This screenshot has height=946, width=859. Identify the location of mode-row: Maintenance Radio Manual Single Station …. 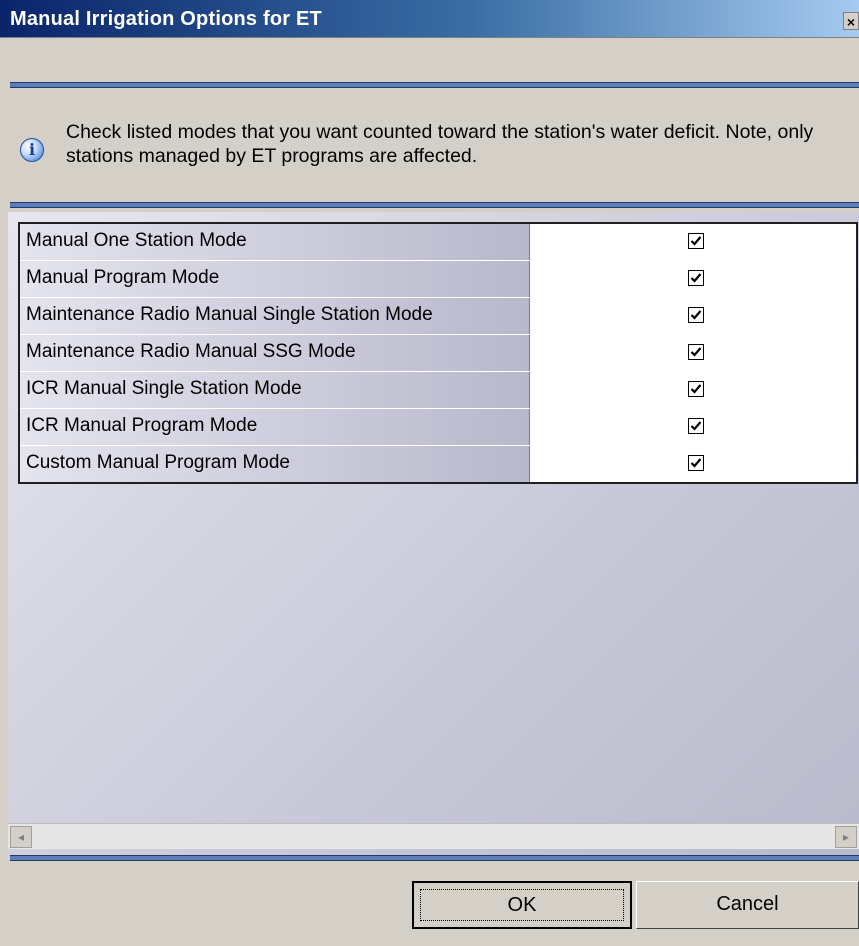
(438, 316).